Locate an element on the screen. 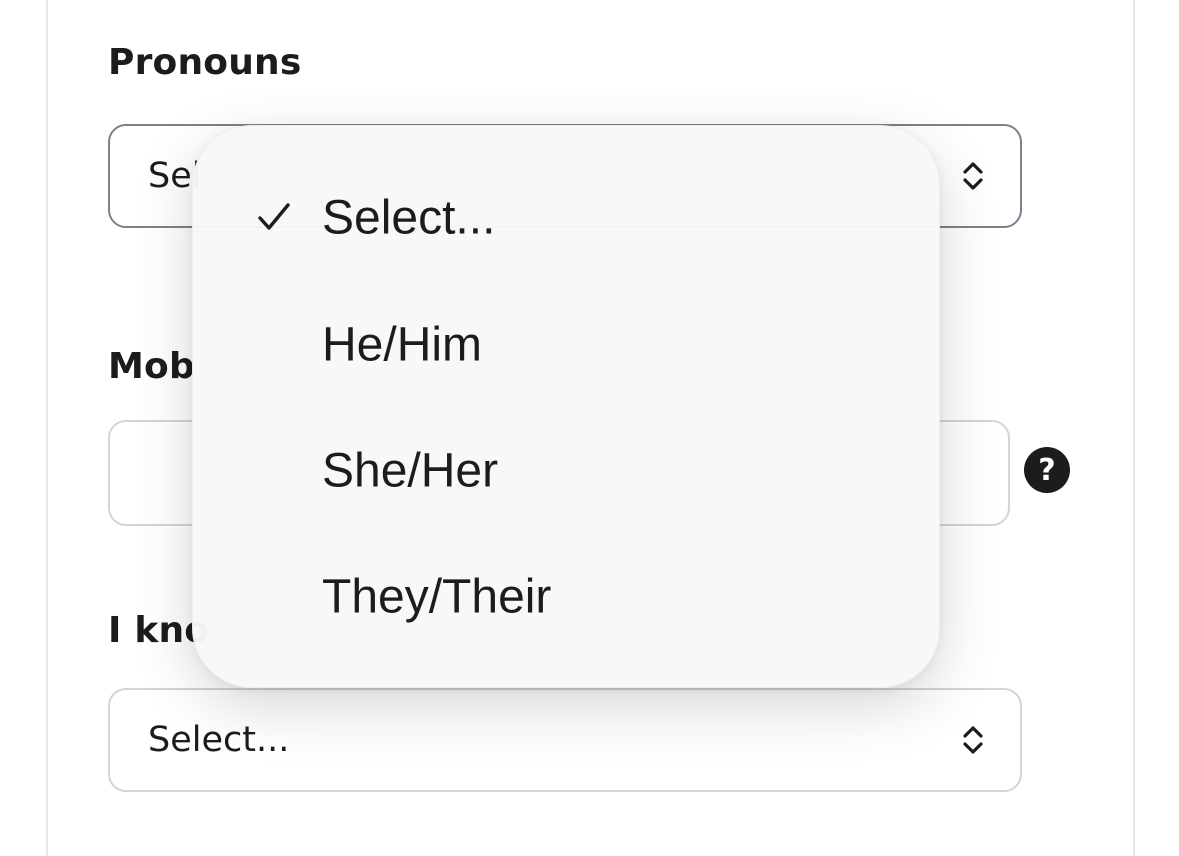  question-circle-icon: ? is located at coordinates (1047, 470).